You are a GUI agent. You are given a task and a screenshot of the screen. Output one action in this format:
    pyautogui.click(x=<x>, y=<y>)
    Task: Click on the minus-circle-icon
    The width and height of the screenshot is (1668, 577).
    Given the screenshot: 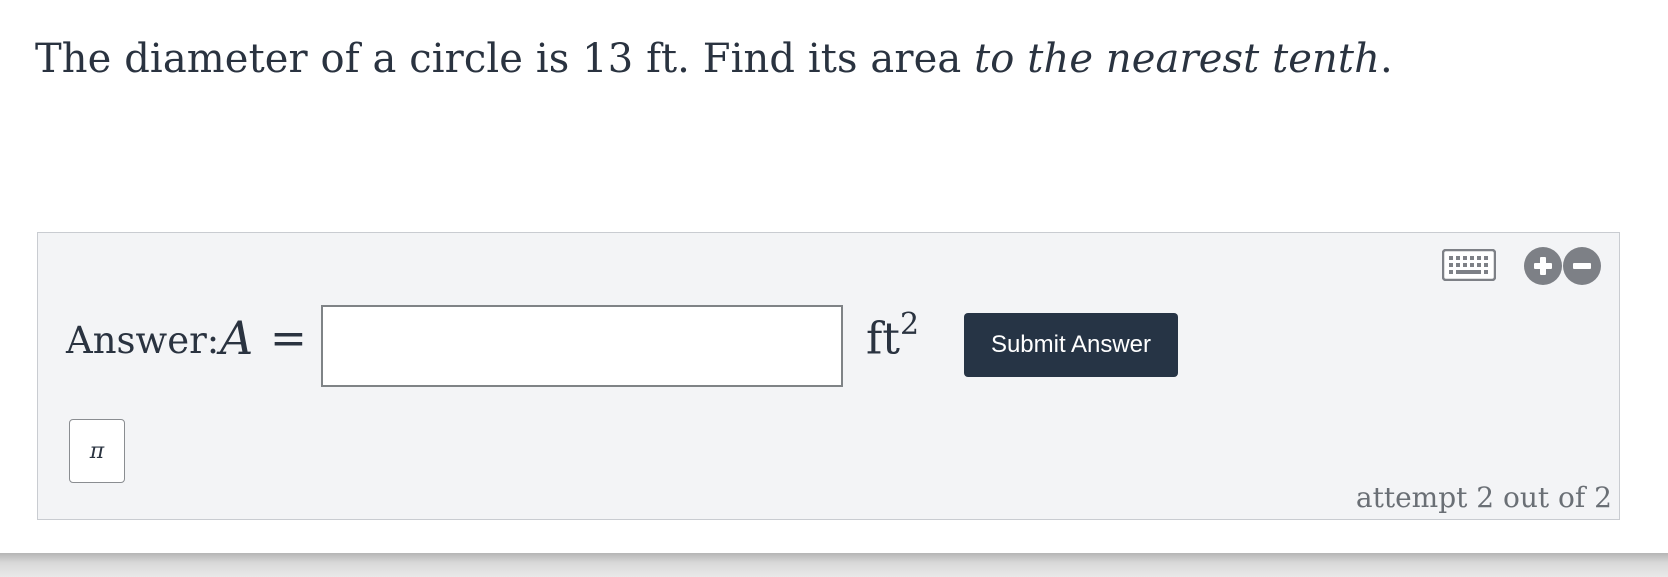 What is the action you would take?
    pyautogui.click(x=1582, y=266)
    